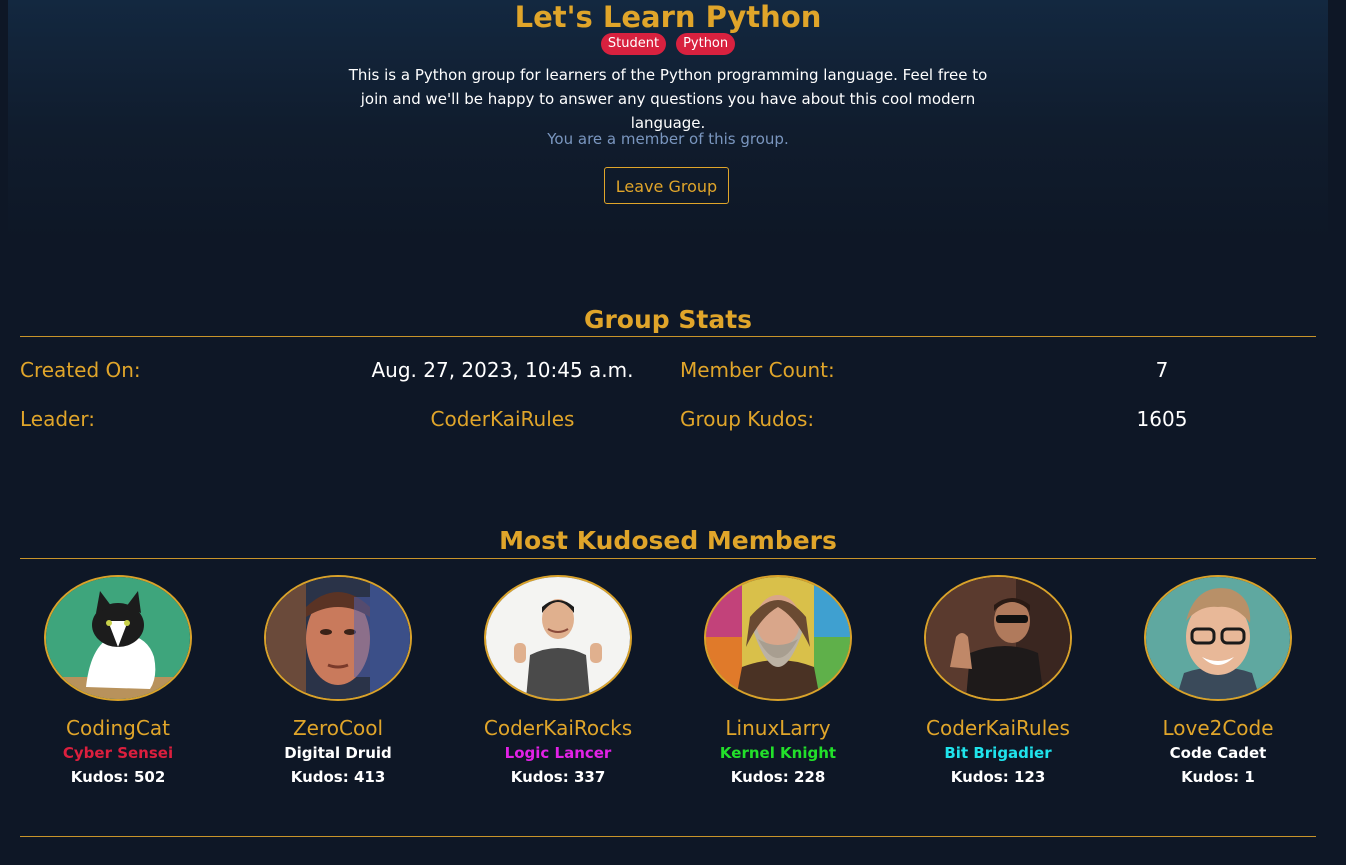 Image resolution: width=1346 pixels, height=865 pixels. Describe the element at coordinates (668, 558) in the screenshot. I see `members-divider` at that location.